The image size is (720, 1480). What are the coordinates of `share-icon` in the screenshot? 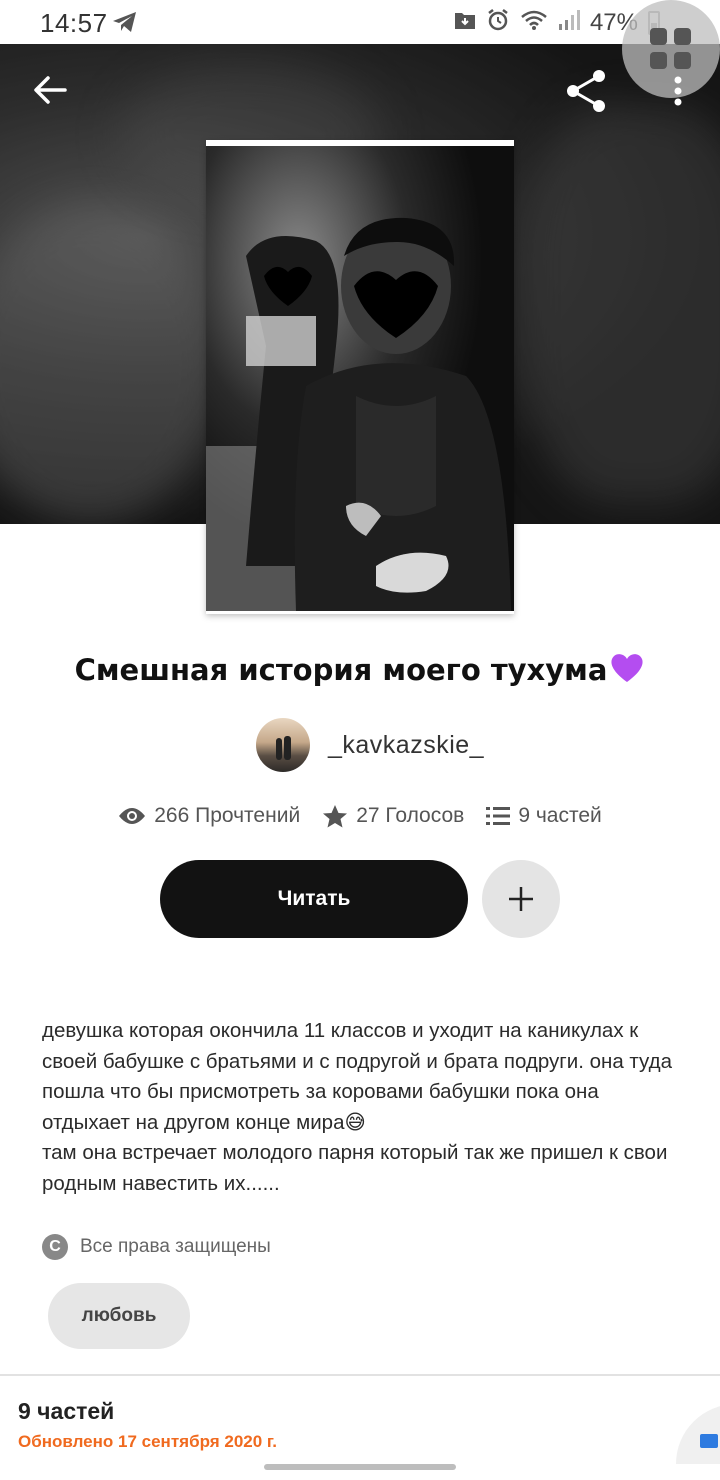 It's located at (586, 91).